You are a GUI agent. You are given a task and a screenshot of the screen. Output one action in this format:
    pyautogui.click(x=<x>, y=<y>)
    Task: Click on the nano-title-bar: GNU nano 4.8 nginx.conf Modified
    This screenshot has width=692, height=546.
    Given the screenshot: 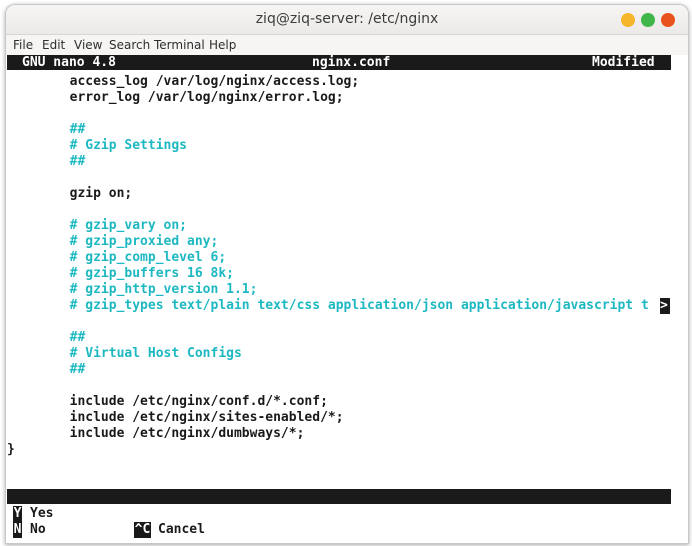 What is the action you would take?
    pyautogui.click(x=339, y=62)
    